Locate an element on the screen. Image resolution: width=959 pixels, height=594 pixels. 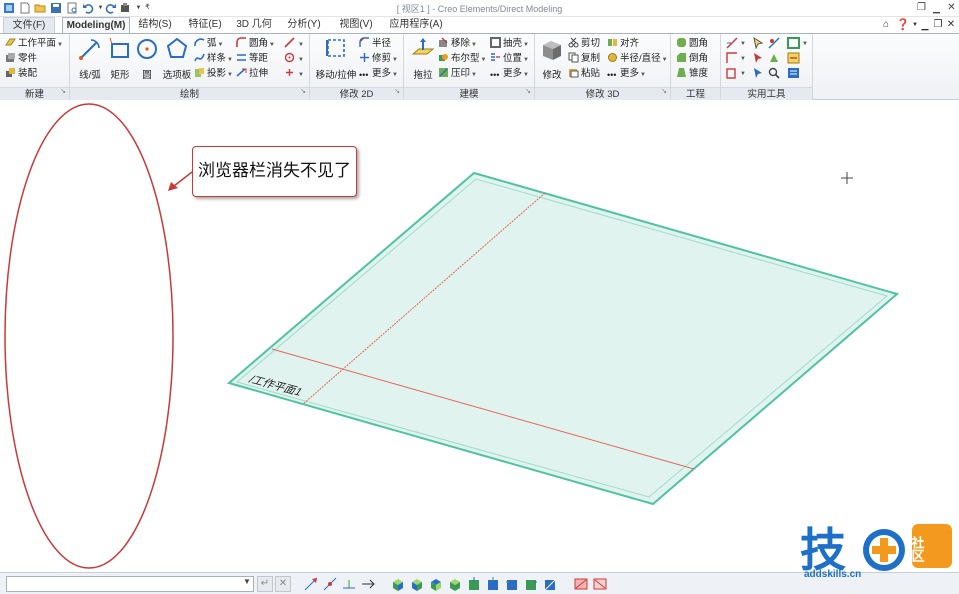
offset-button: 等距 is located at coordinates (252, 59).